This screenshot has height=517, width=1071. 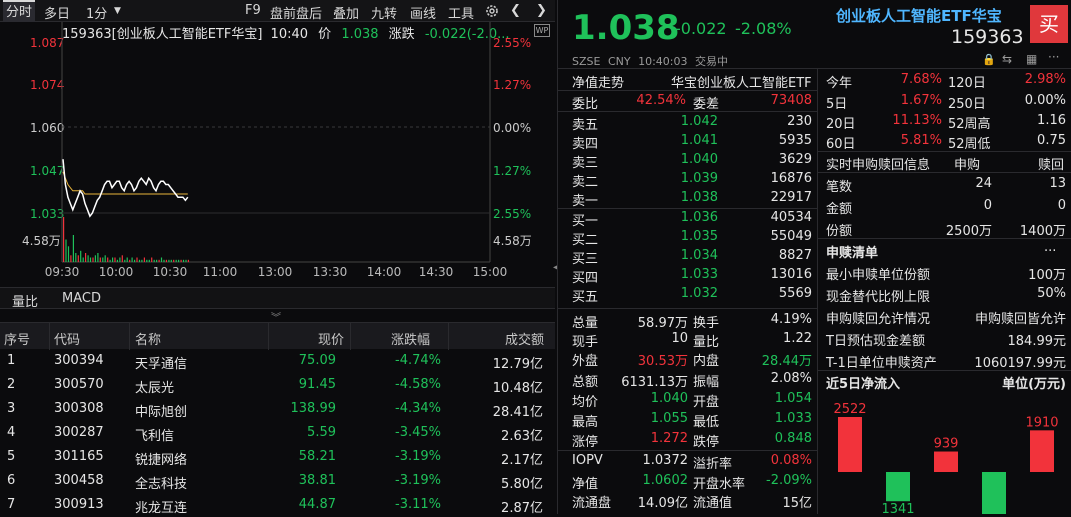 What do you see at coordinates (786, 361) in the screenshot?
I see `stat-value: 28.44万` at bounding box center [786, 361].